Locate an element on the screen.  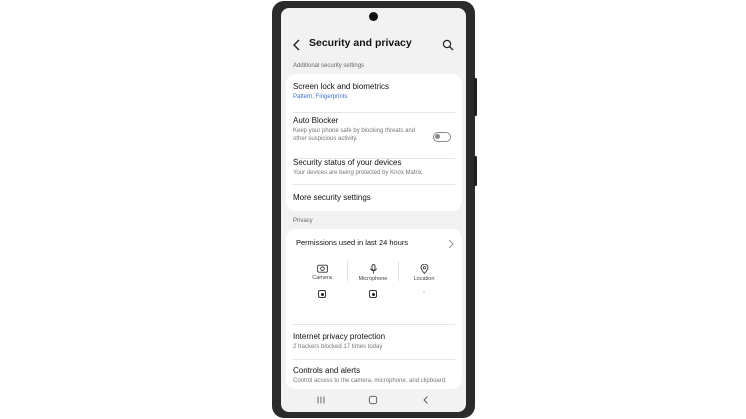
item-title: Screen lock and biometrics is located at coordinates (341, 86).